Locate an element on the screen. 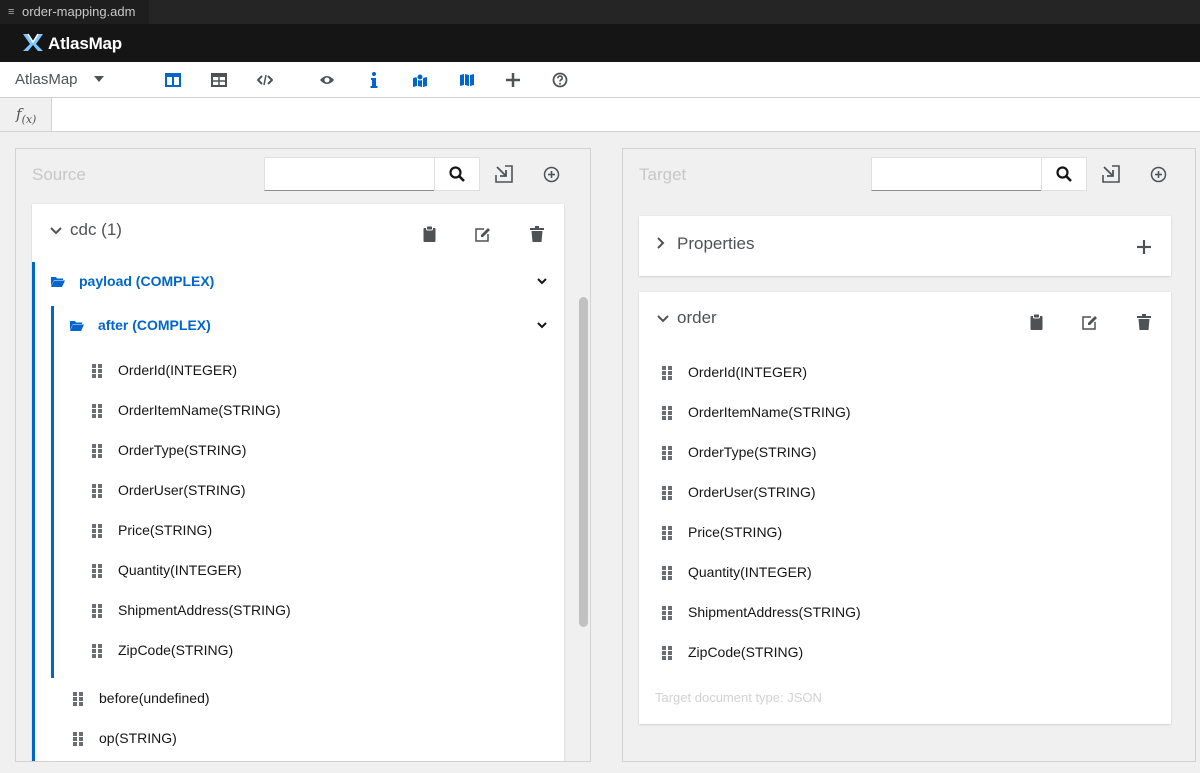 The height and width of the screenshot is (773, 1200). target-document-toggle: order is located at coordinates (687, 318).